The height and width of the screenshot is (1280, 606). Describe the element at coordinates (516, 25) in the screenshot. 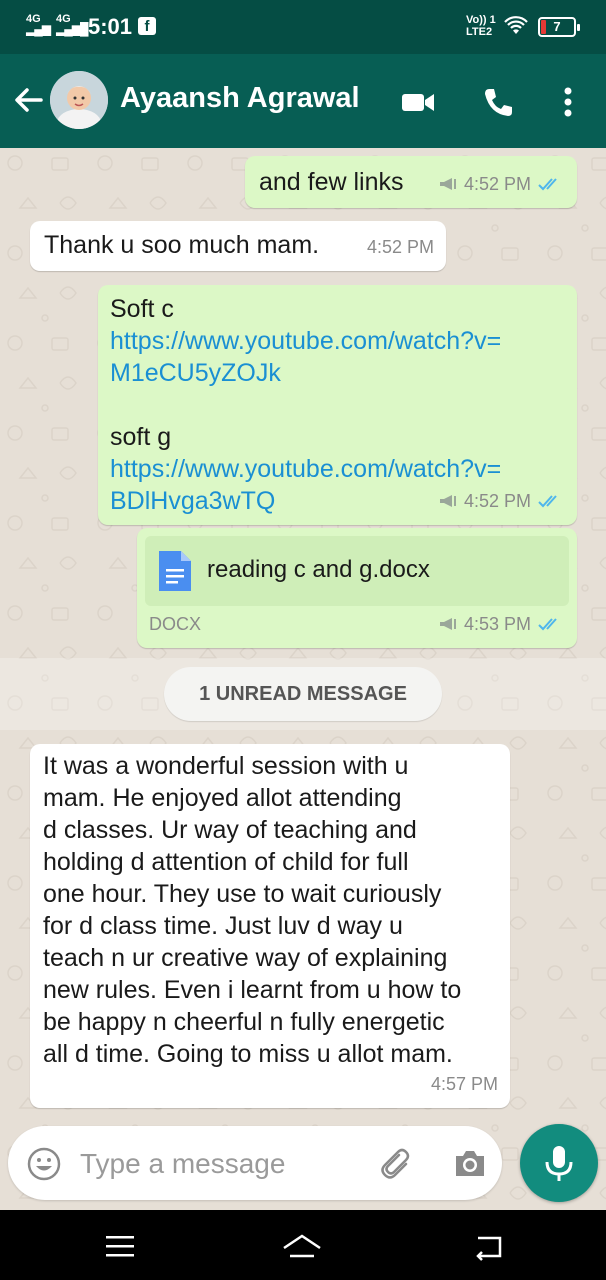

I see `wifi-icon` at that location.